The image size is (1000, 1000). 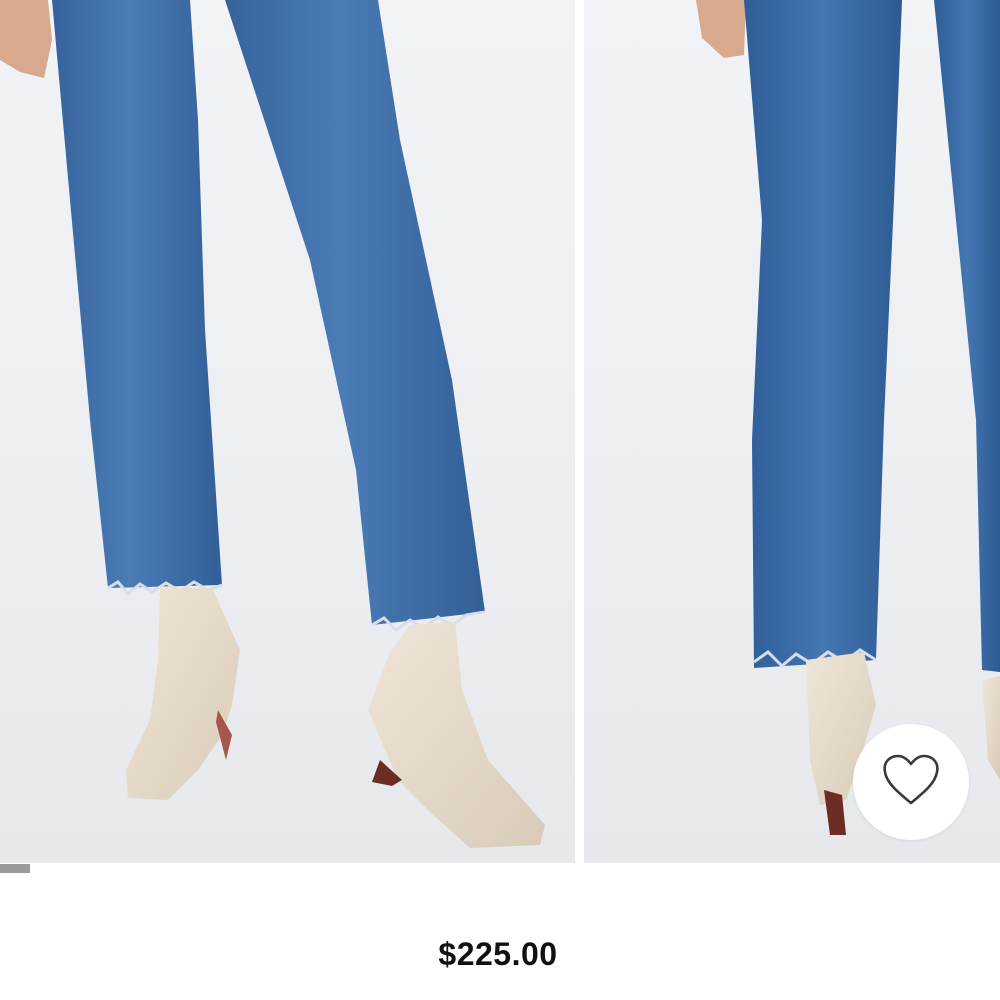 What do you see at coordinates (498, 954) in the screenshot?
I see `product-price: $225.00` at bounding box center [498, 954].